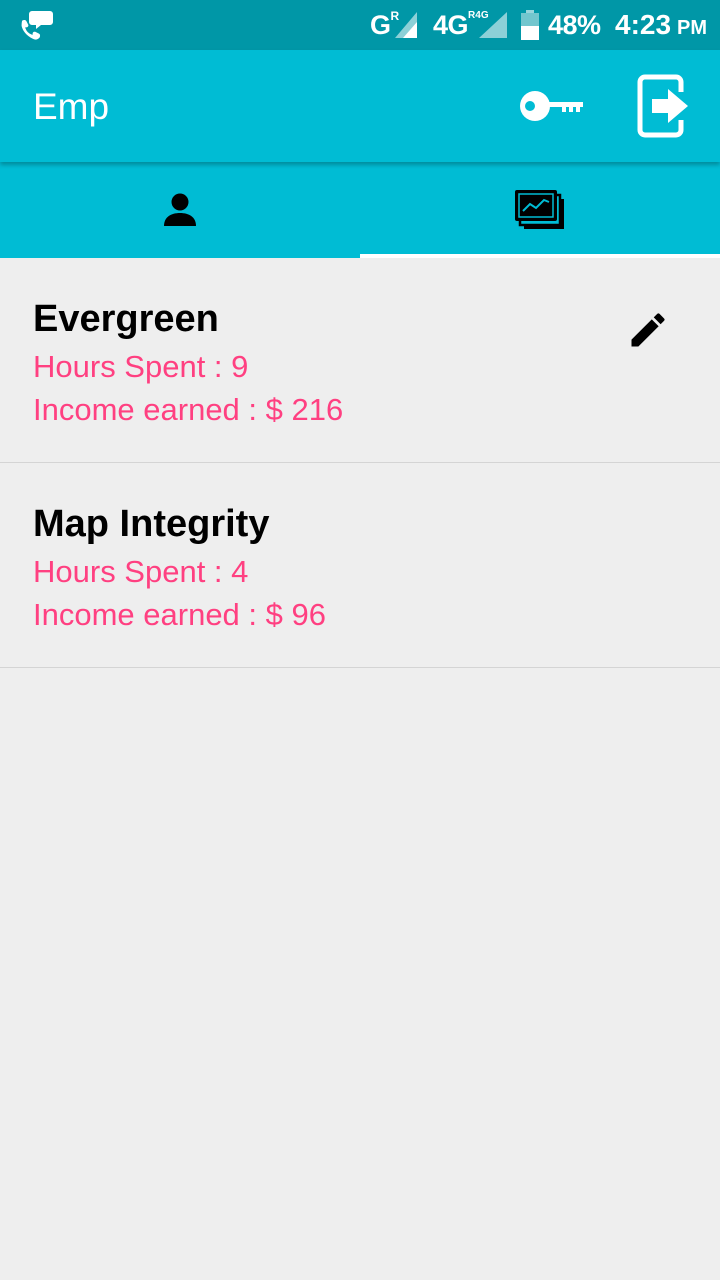  Describe the element at coordinates (360, 106) in the screenshot. I see `app-bar: Emp` at that location.